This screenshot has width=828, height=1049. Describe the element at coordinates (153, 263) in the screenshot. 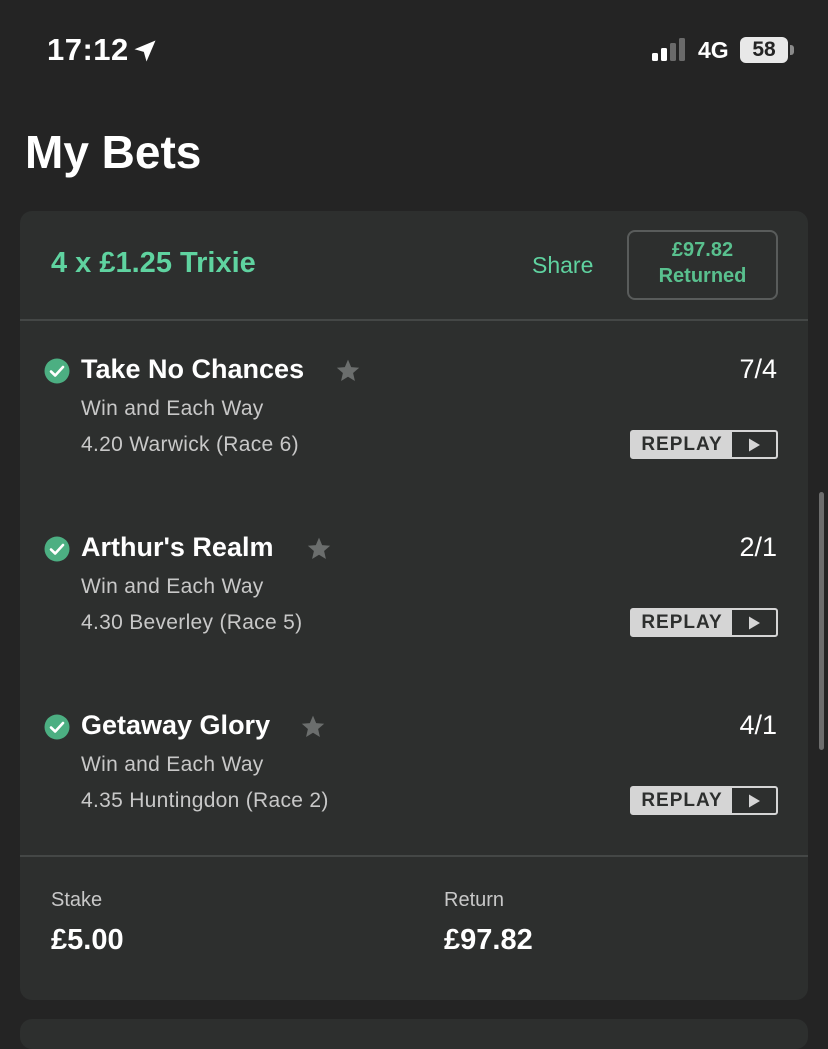

I see `bet-title: 4 x £1.25 Trixie` at that location.